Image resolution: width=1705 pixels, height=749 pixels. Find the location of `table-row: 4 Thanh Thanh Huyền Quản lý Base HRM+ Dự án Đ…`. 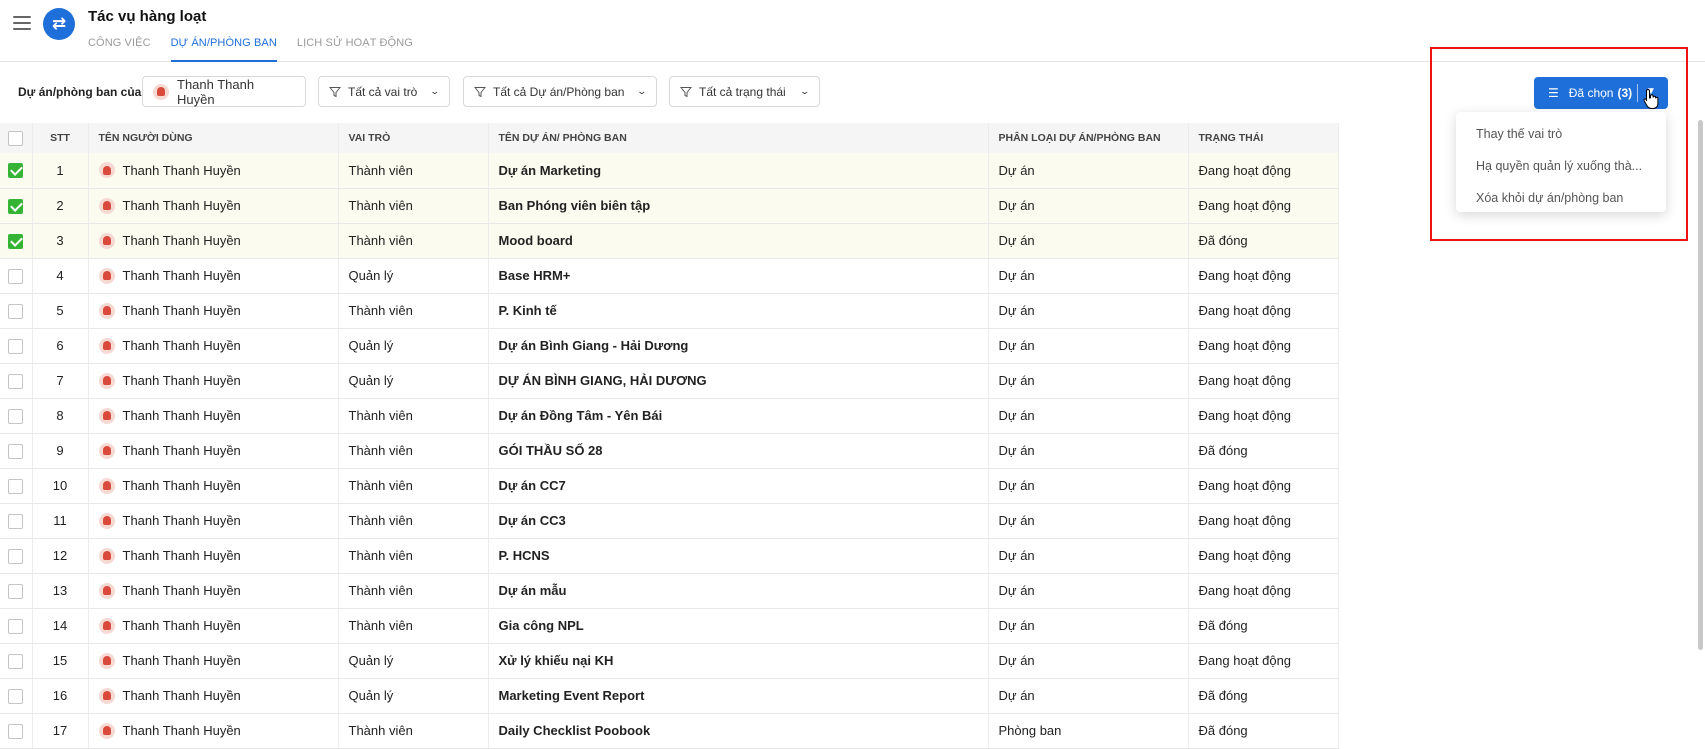

table-row: 4 Thanh Thanh Huyền Quản lý Base HRM+ Dự án Đ… is located at coordinates (669, 276).